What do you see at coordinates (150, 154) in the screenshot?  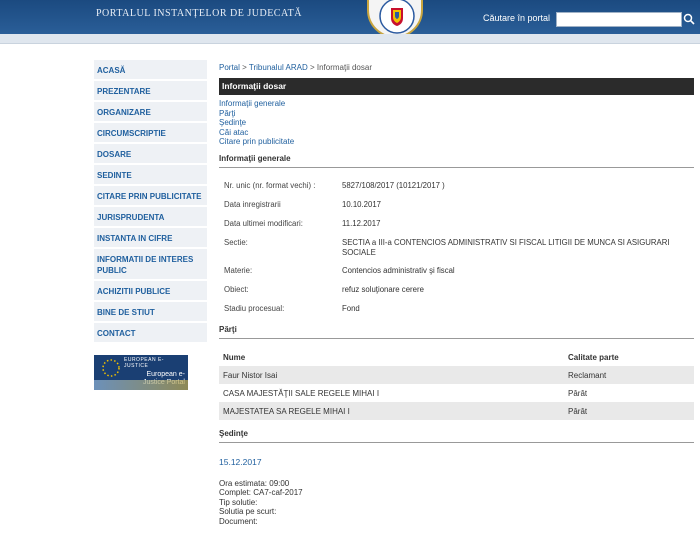 I see `sidebar-item-dosare: DOSARE` at bounding box center [150, 154].